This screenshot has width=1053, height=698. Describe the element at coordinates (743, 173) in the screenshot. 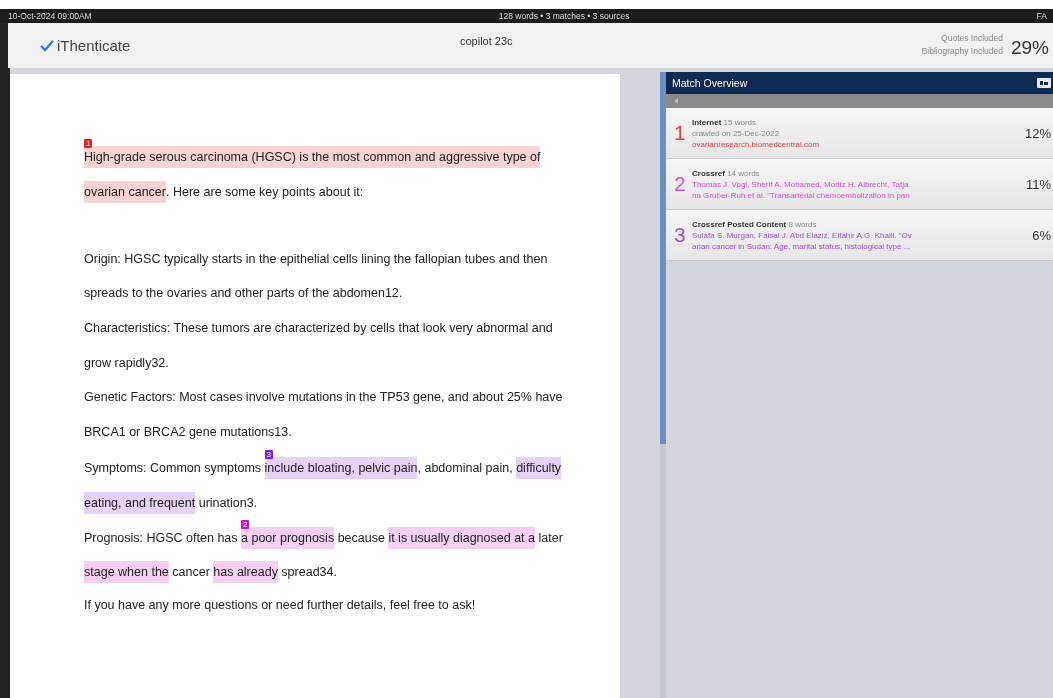

I see `word-count: 14 words` at that location.